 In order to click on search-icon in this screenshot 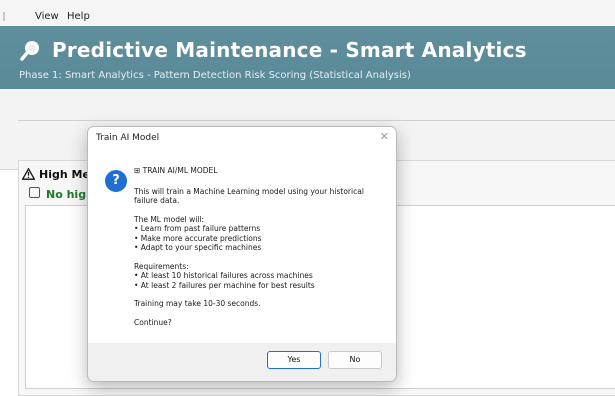, I will do `click(29, 51)`.